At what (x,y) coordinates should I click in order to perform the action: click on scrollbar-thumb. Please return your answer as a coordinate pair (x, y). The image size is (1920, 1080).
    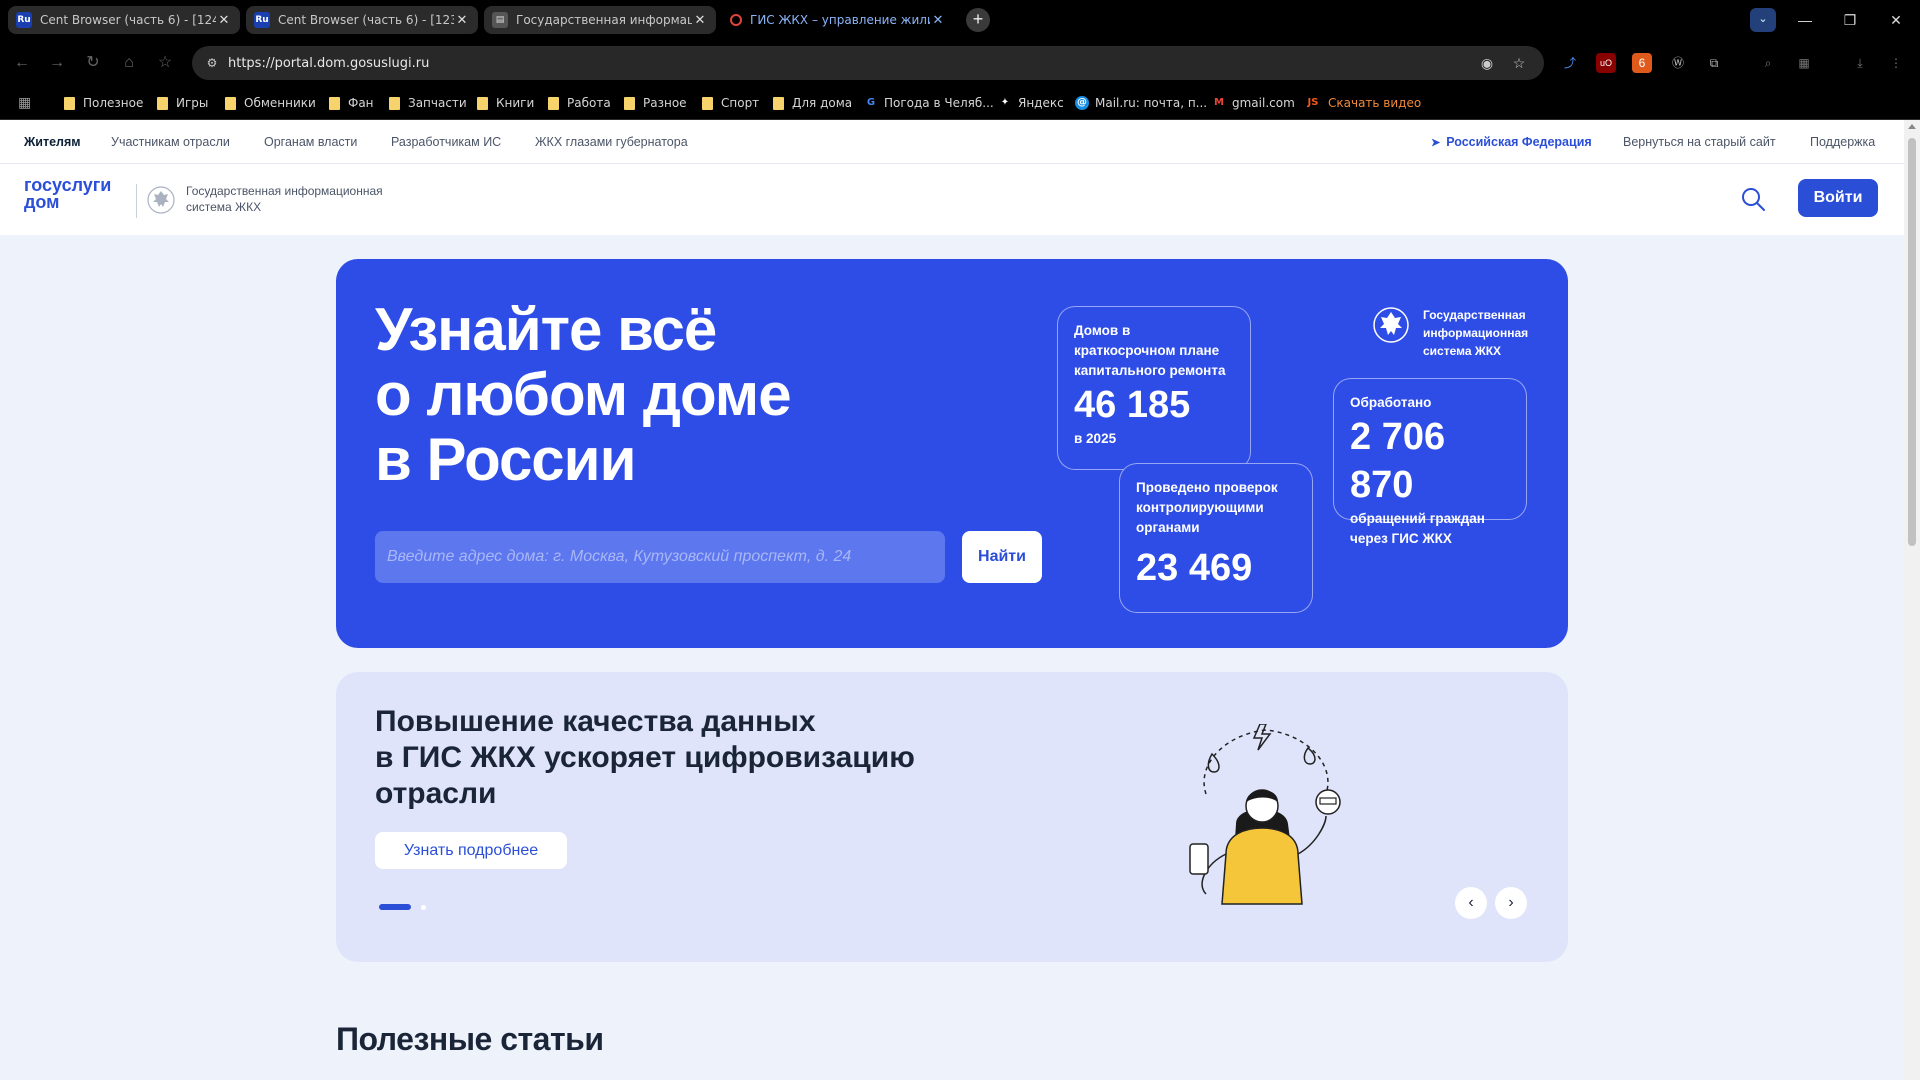
    Looking at the image, I should click on (1912, 342).